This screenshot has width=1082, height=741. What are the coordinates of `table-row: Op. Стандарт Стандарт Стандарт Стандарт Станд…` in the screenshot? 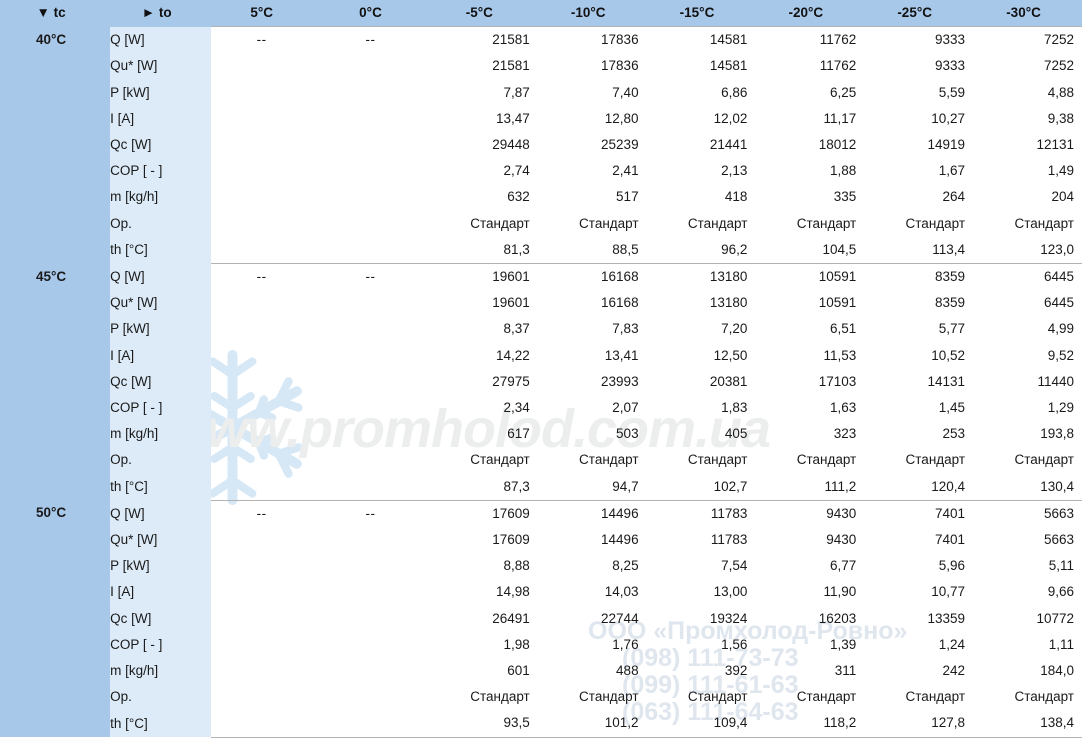 It's located at (541, 697).